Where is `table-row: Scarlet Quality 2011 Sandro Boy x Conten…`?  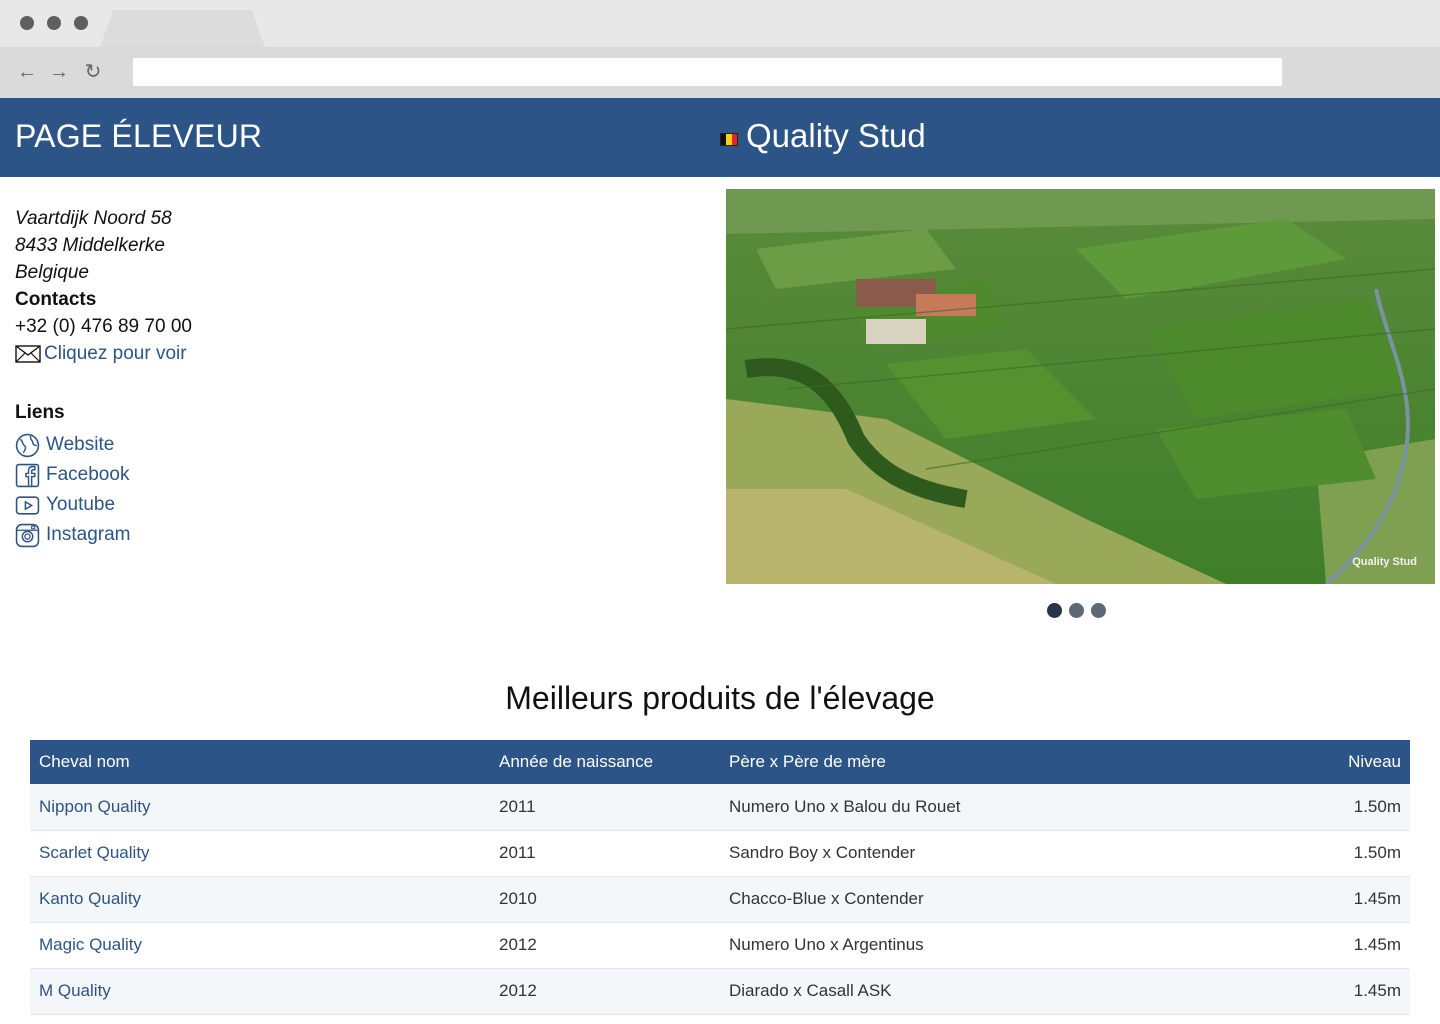 table-row: Scarlet Quality 2011 Sandro Boy x Conten… is located at coordinates (720, 853).